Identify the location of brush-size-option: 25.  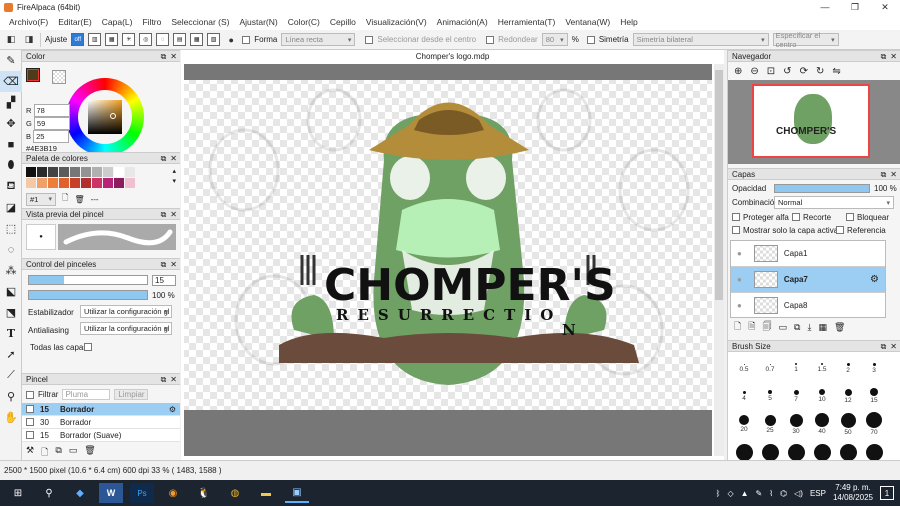
(770, 424).